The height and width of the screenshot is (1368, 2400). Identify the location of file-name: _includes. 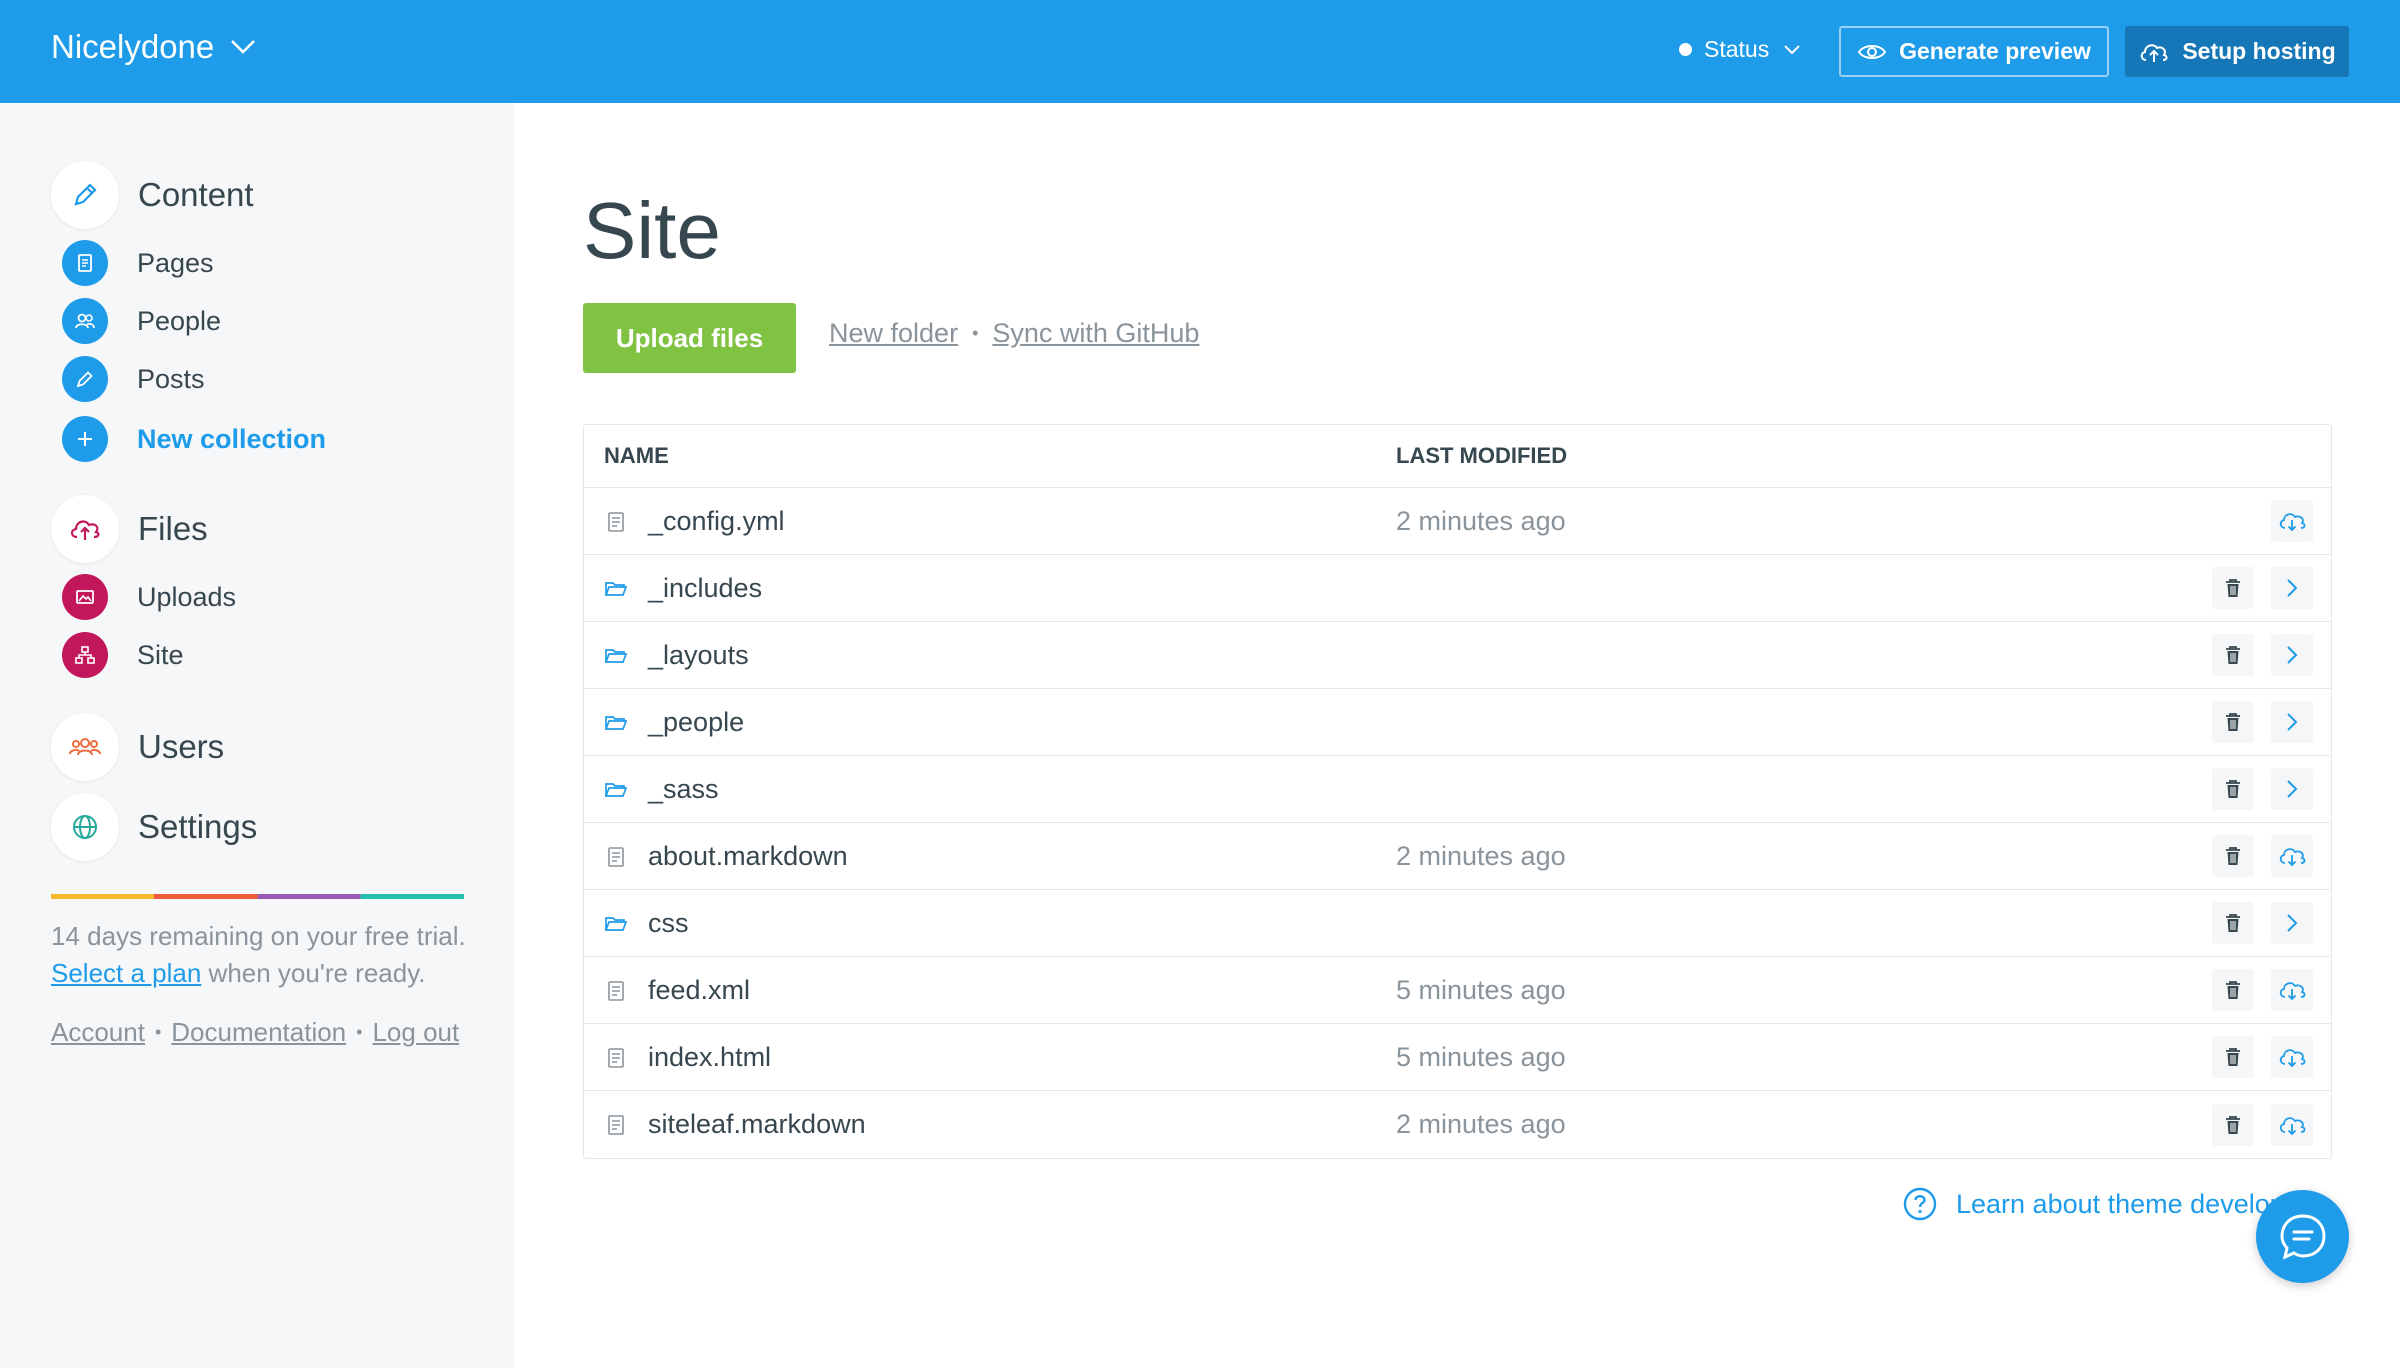
(705, 588).